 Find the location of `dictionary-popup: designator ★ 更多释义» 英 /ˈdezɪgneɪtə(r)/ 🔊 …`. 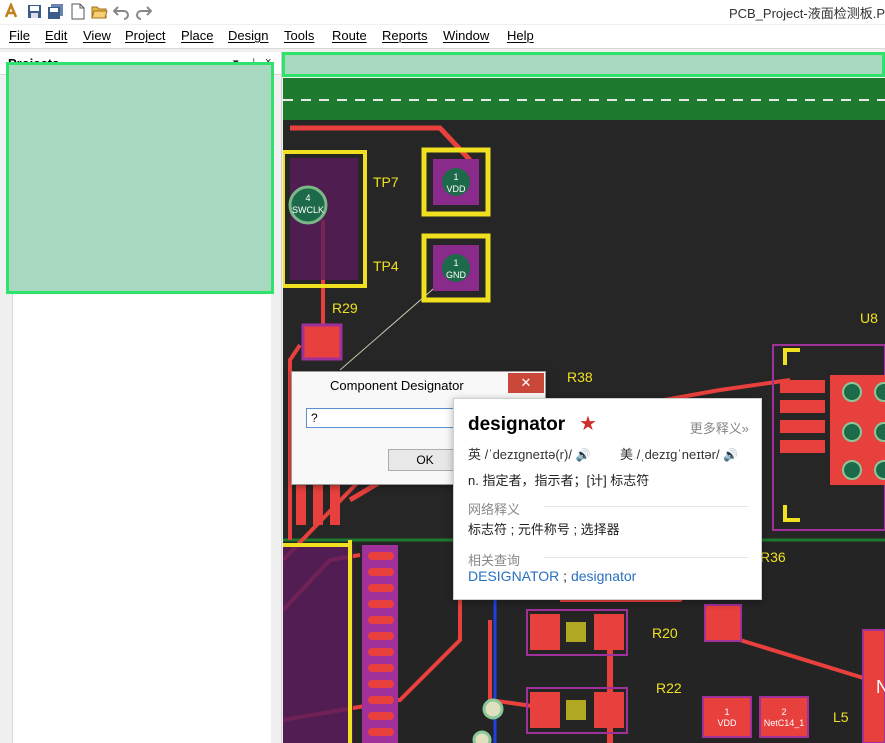

dictionary-popup: designator ★ 更多释义» 英 /ˈdezɪgneɪtə(r)/ 🔊 … is located at coordinates (607, 499).